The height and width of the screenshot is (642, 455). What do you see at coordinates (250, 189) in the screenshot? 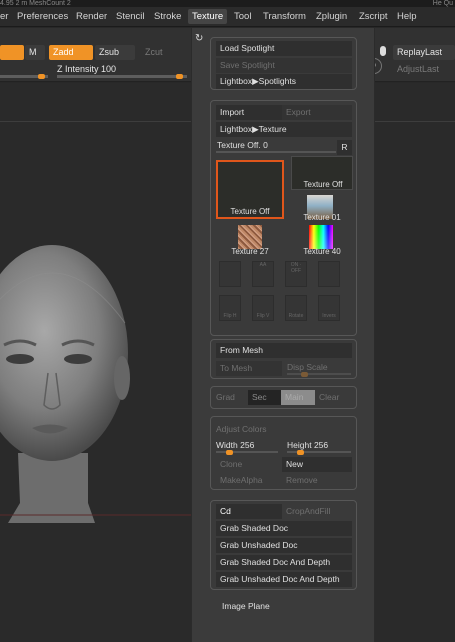
I see `texture-thumb-selected: Texture Off` at bounding box center [250, 189].